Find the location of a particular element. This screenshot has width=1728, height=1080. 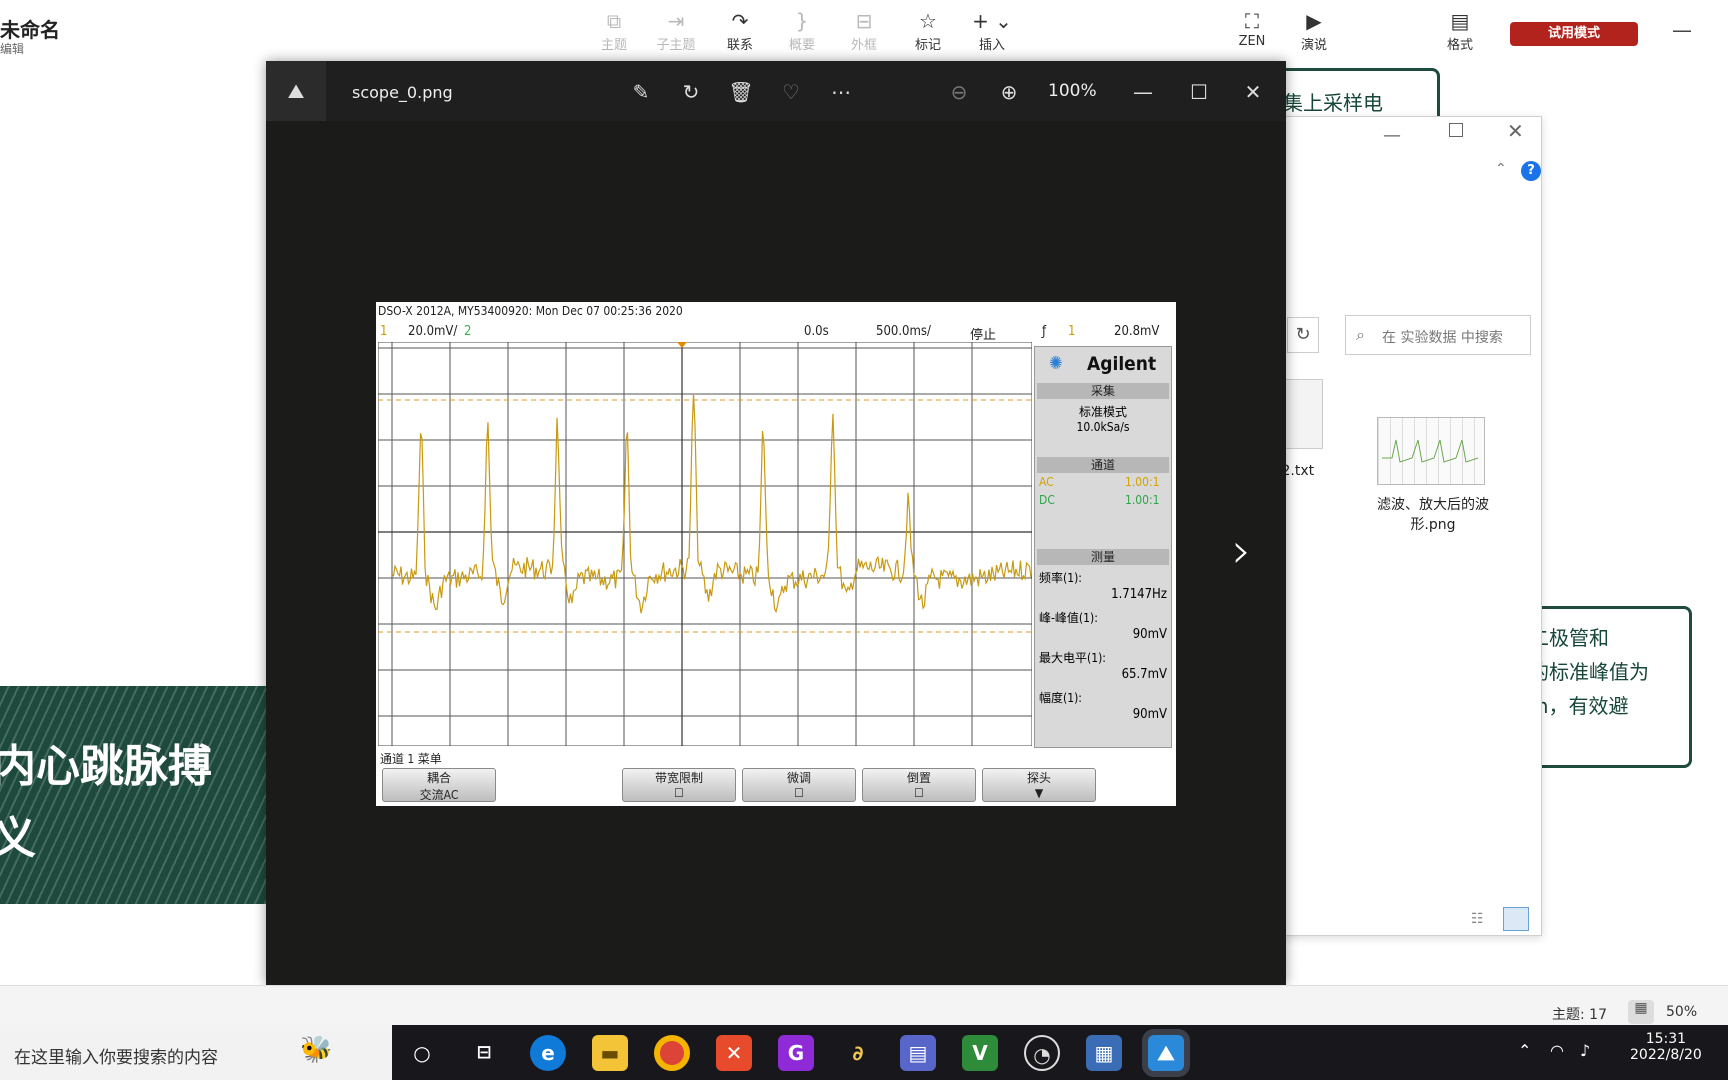

toolbar-topic-button: ⧉ 主题 is located at coordinates (614, 30).